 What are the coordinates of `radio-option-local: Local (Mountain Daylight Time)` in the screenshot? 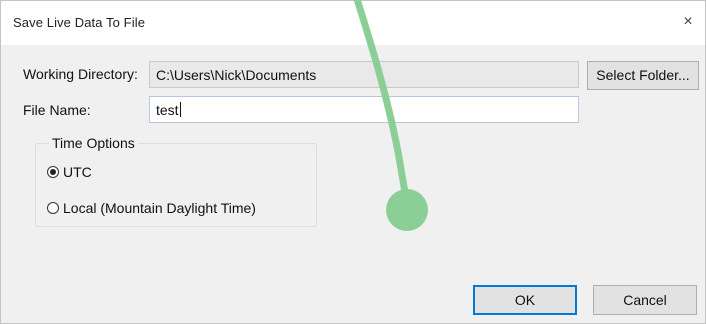 It's located at (151, 208).